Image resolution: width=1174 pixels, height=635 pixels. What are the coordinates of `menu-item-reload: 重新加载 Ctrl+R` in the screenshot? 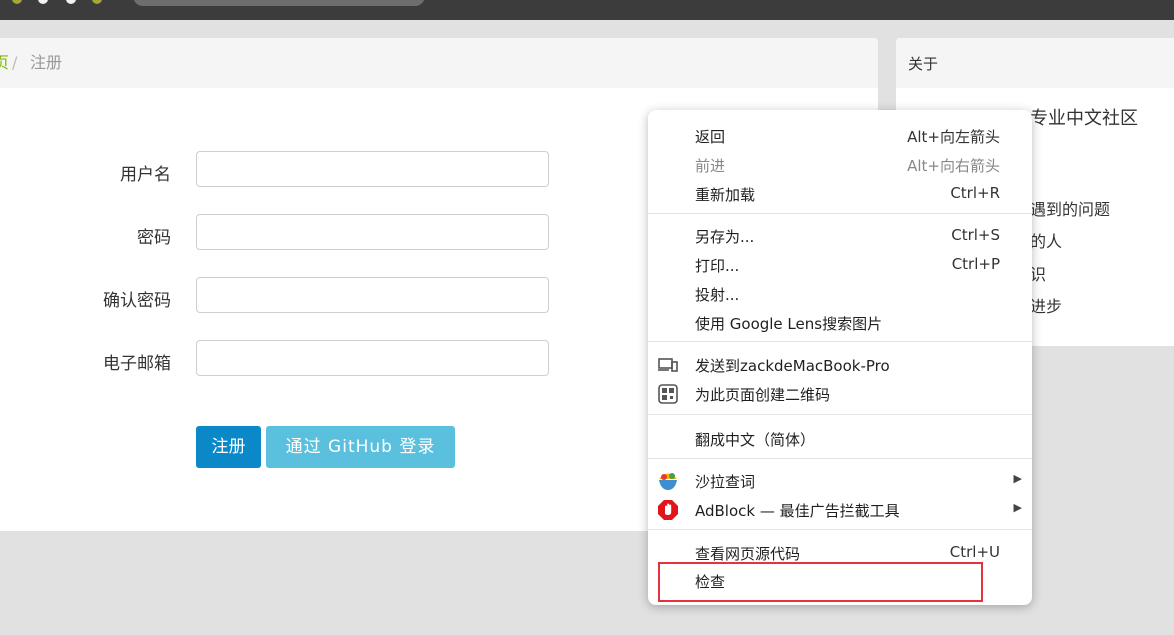 It's located at (840, 193).